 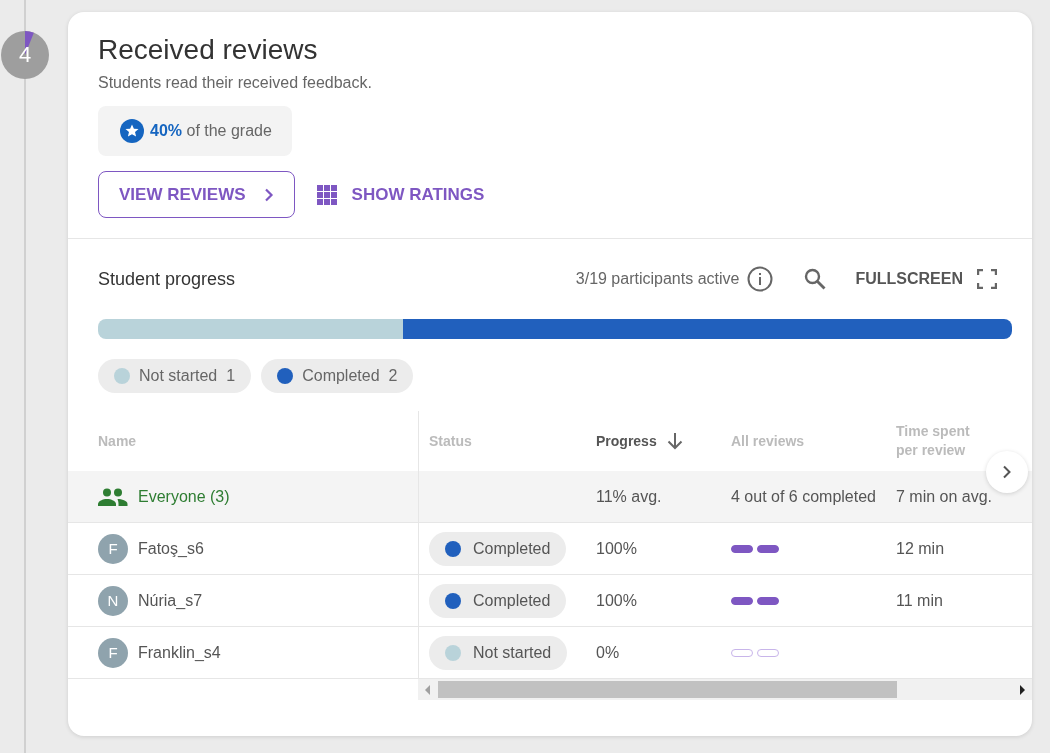 I want to click on table-cell: 11 min, so click(x=919, y=600).